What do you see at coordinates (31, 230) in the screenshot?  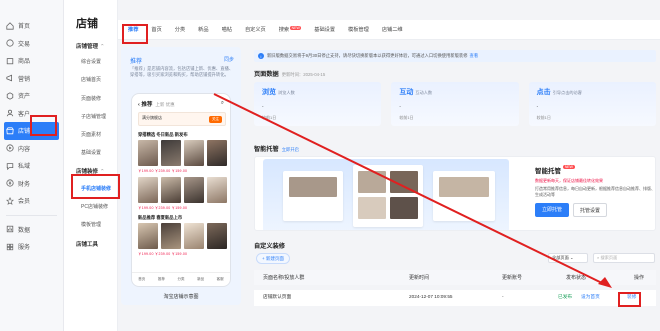 I see `rail-item-data: 数据` at bounding box center [31, 230].